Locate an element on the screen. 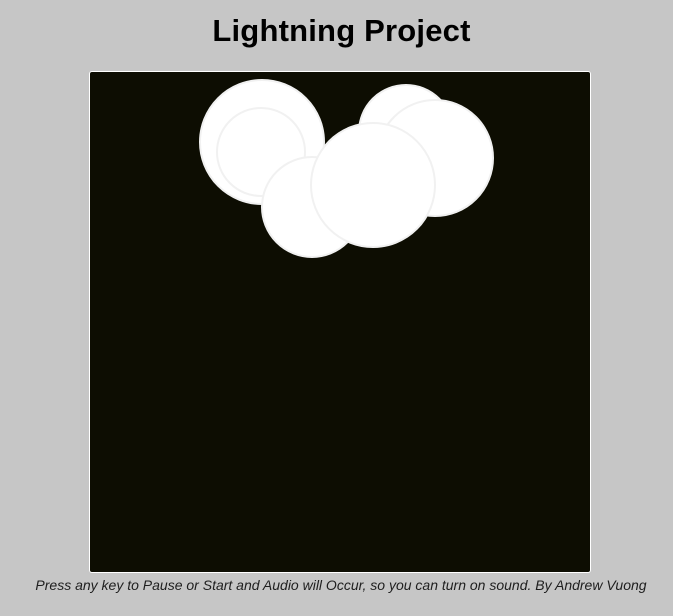  cloud is located at coordinates (346, 168).